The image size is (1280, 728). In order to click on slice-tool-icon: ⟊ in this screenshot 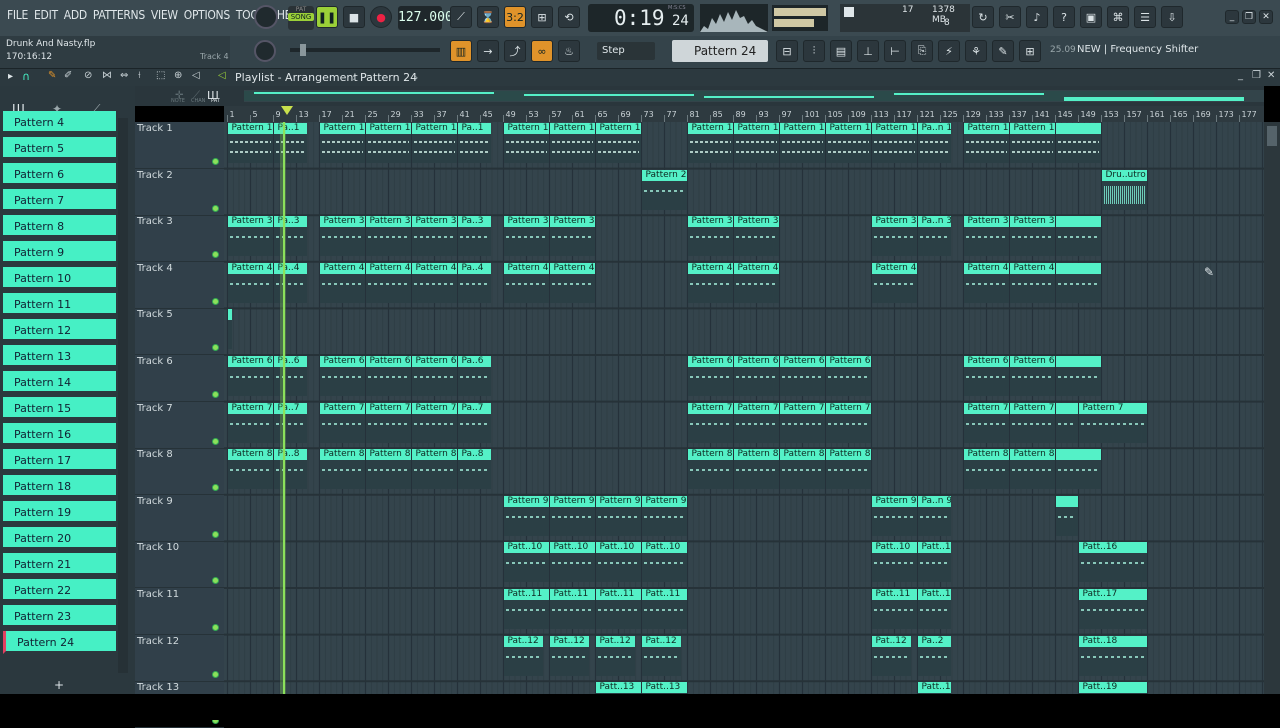, I will do `click(139, 75)`.